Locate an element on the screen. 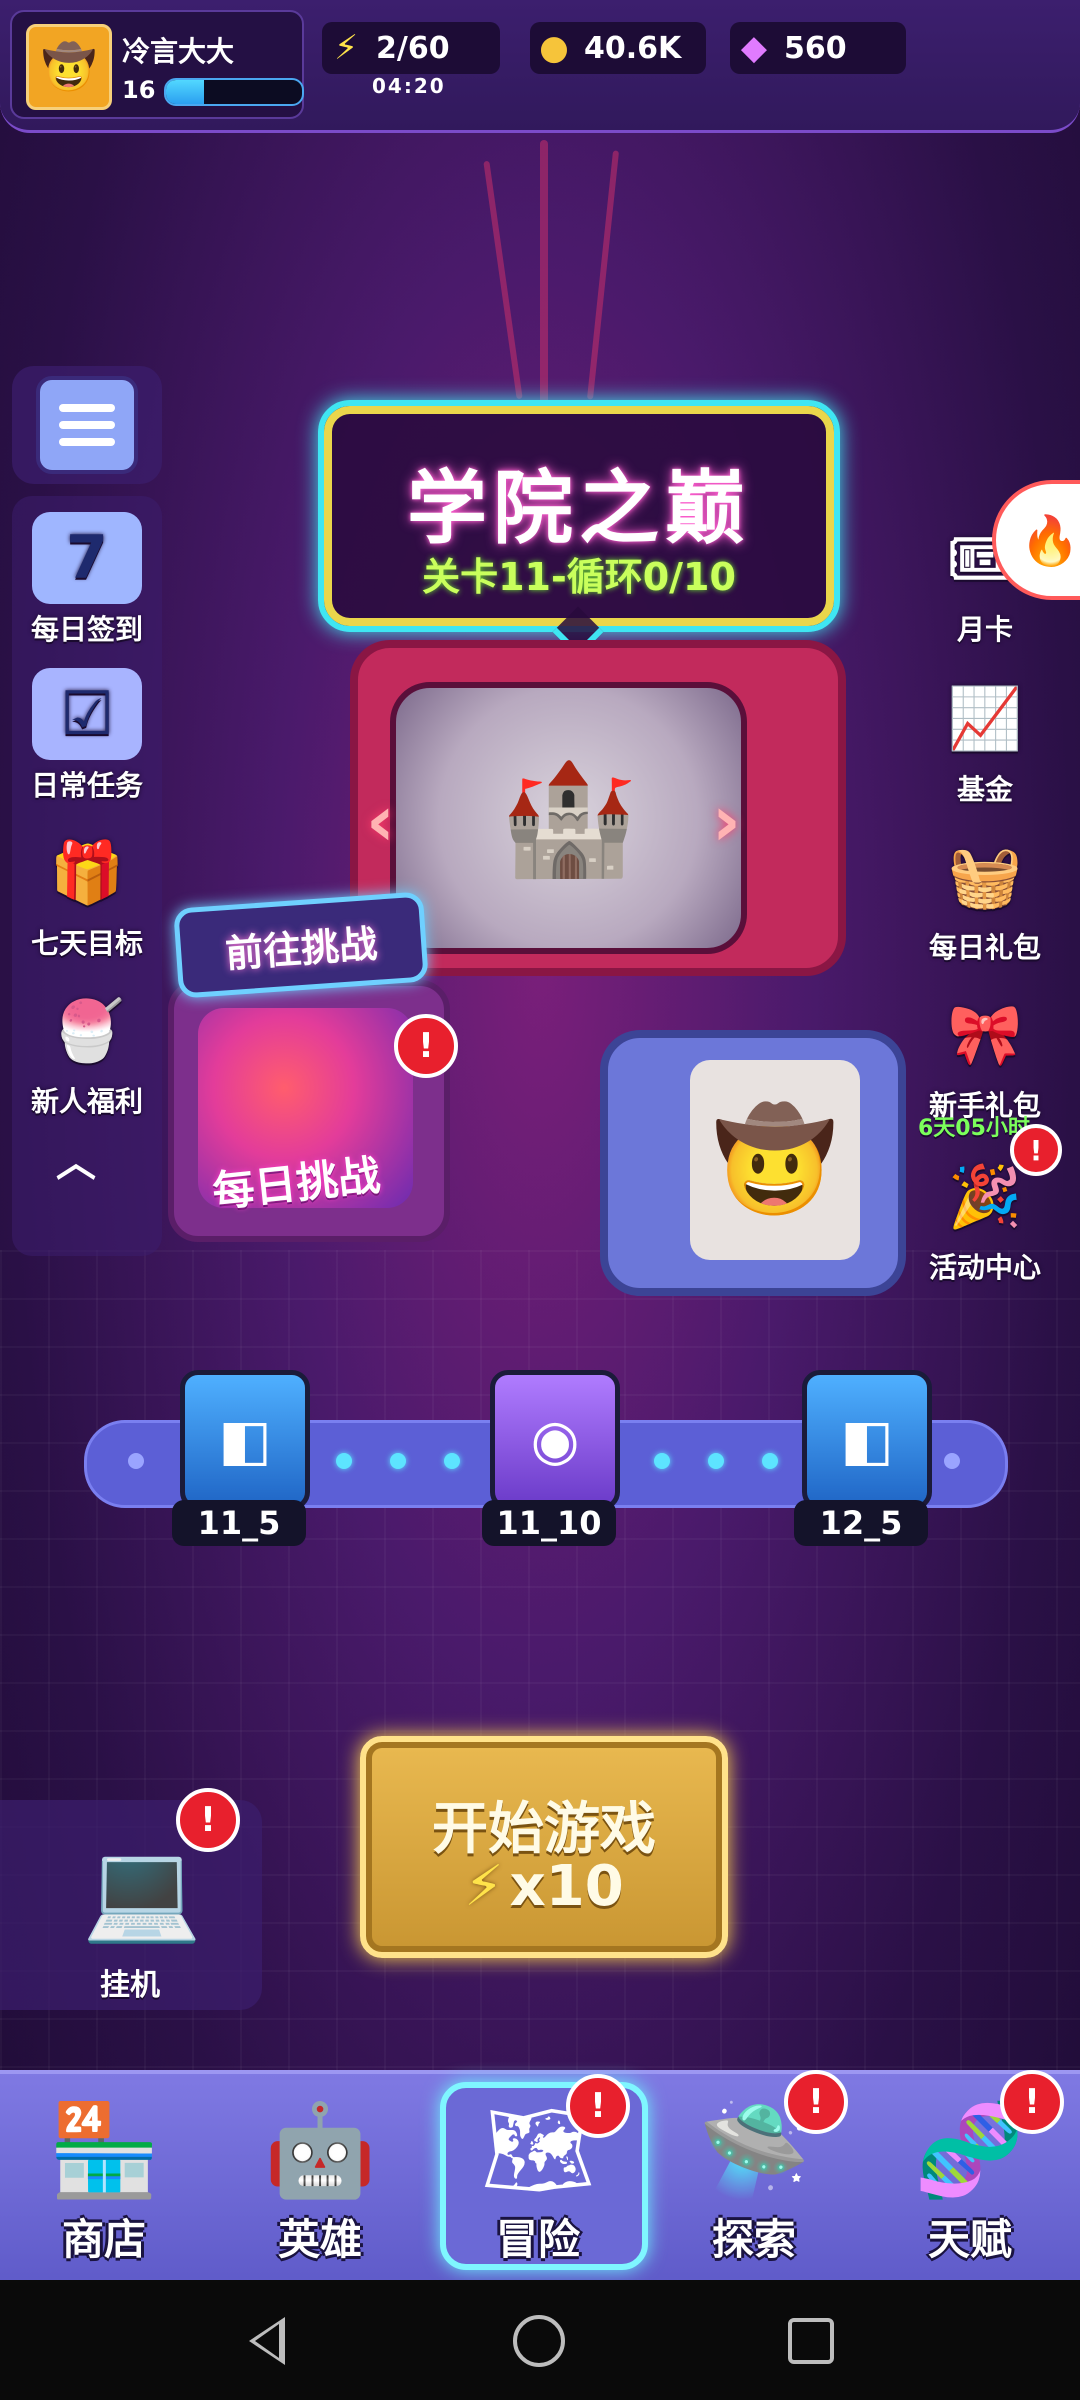  player-level: 16 is located at coordinates (139, 90).